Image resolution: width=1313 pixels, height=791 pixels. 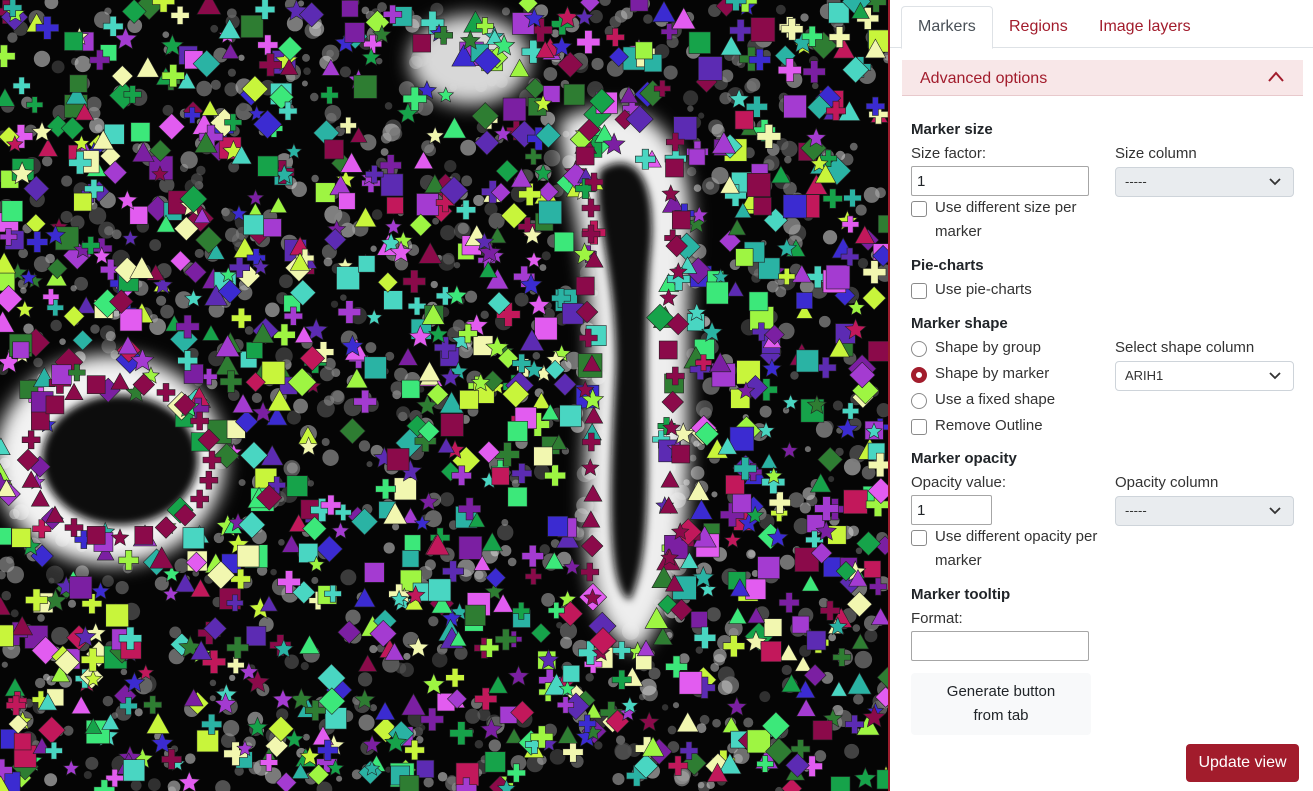 What do you see at coordinates (1204, 376) in the screenshot?
I see `shape-column-select: ARIH1` at bounding box center [1204, 376].